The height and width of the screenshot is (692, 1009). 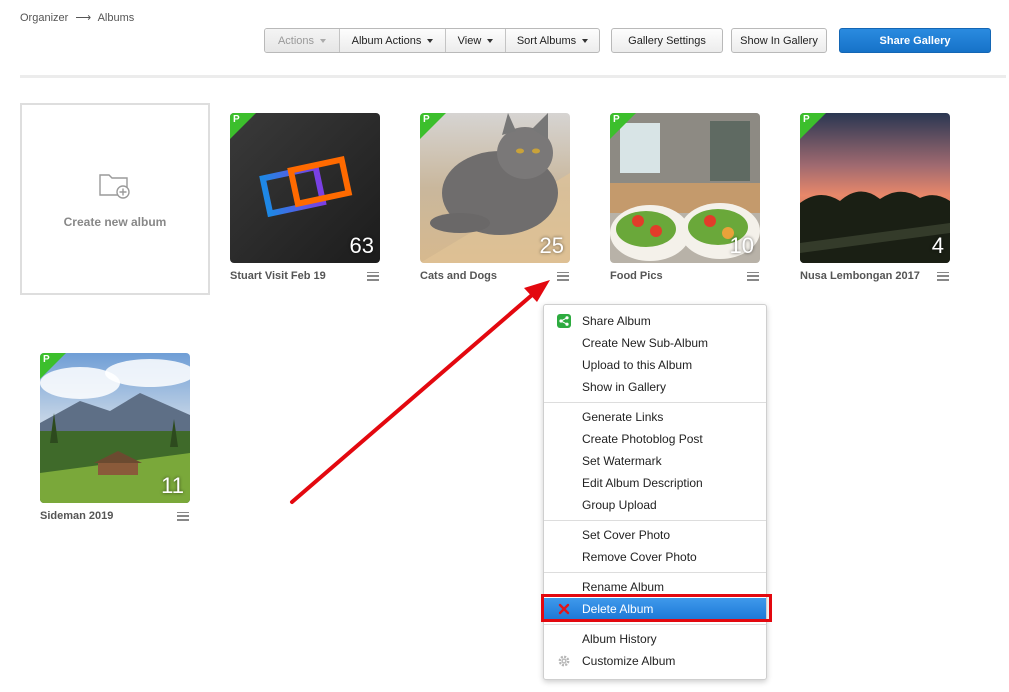 What do you see at coordinates (656, 608) in the screenshot?
I see `annotation-highlight-box` at bounding box center [656, 608].